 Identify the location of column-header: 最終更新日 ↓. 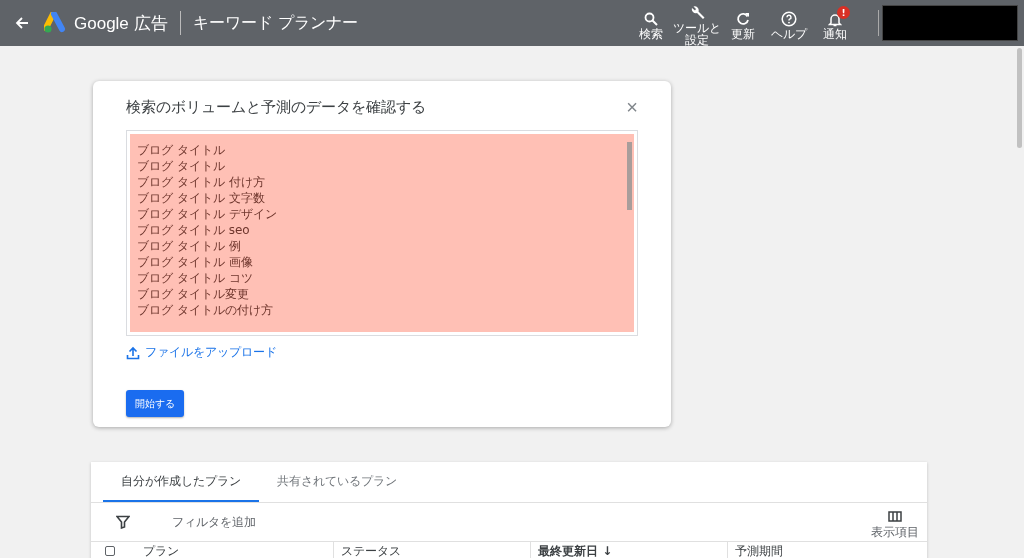
(628, 550).